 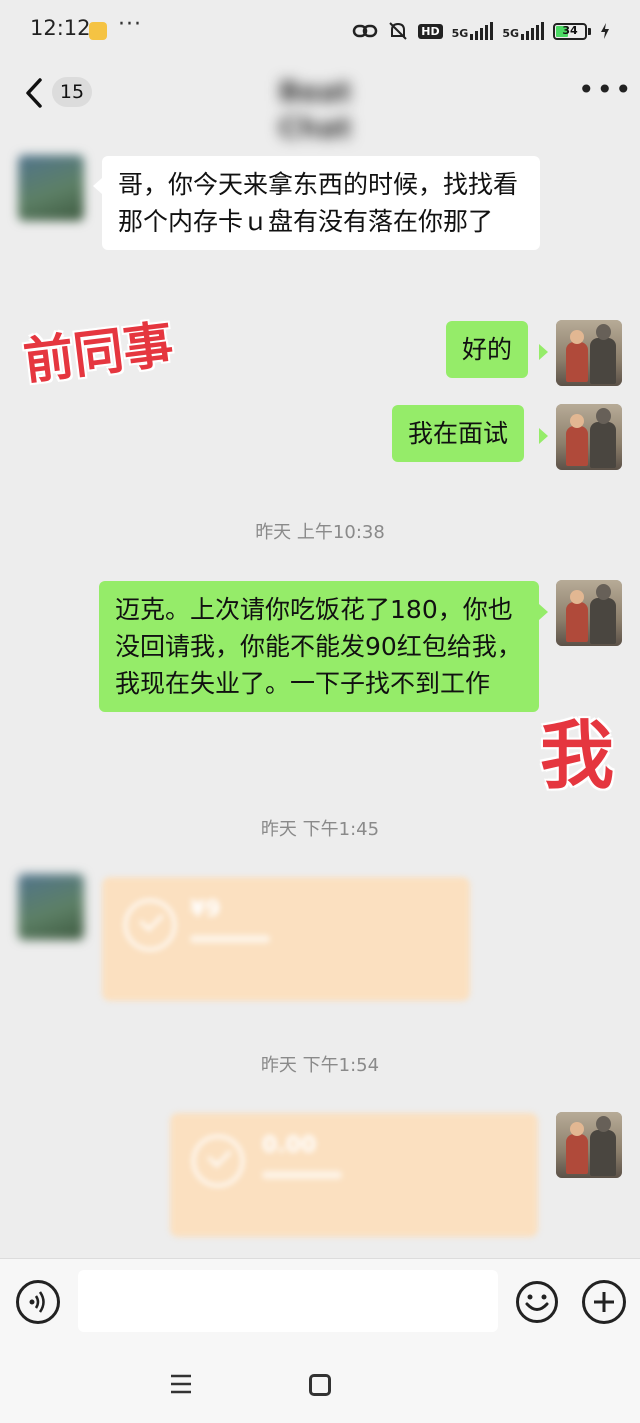 I want to click on unread-count-badge: 15, so click(x=72, y=92).